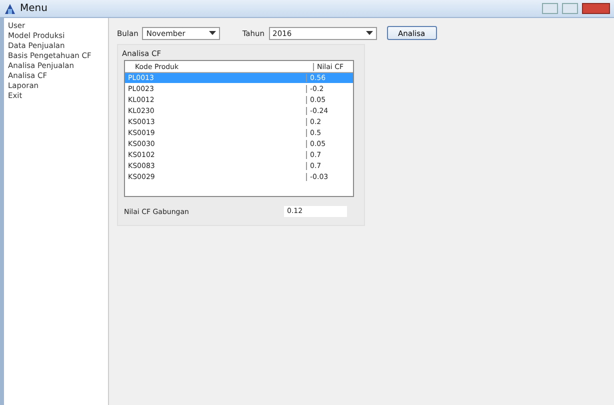  I want to click on minimize-button, so click(550, 8).